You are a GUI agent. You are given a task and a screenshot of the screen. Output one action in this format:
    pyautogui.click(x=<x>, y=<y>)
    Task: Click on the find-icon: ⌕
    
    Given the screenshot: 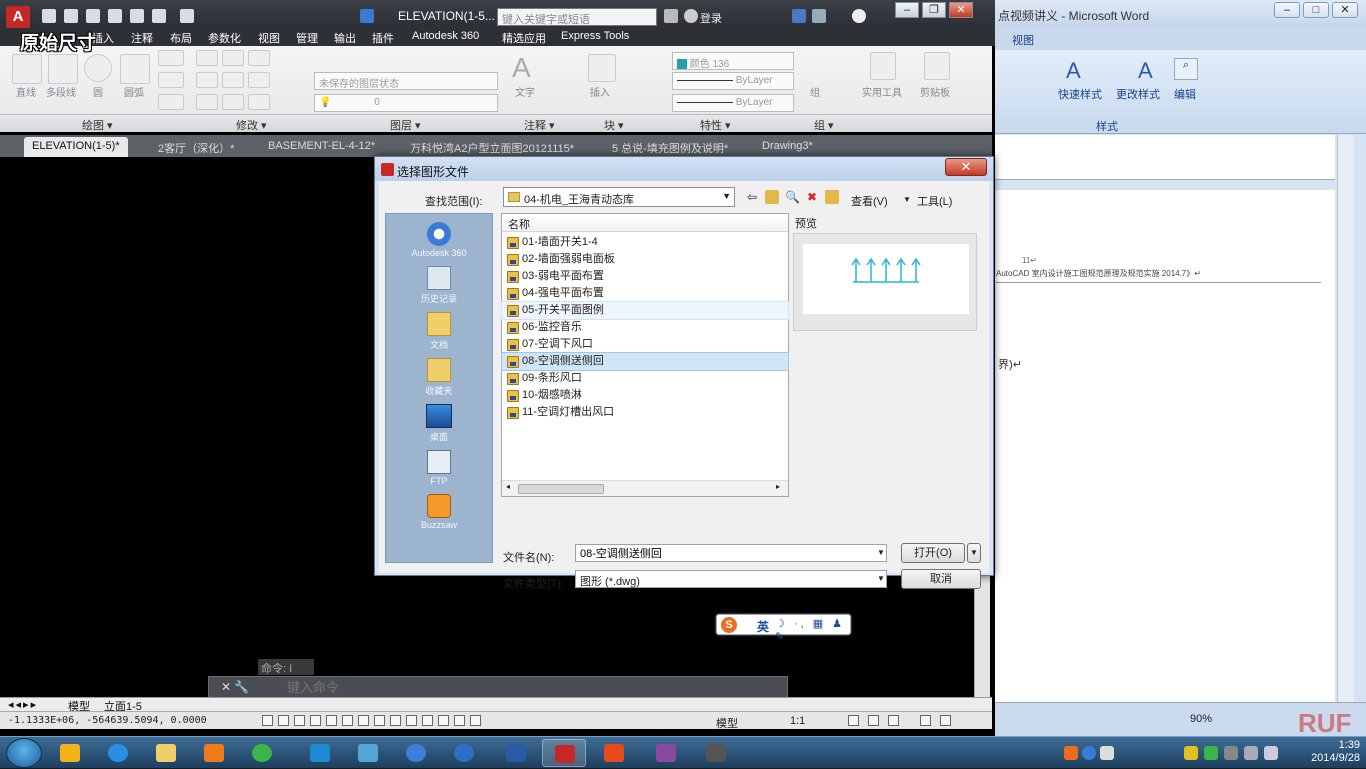 What is the action you would take?
    pyautogui.click(x=1186, y=69)
    